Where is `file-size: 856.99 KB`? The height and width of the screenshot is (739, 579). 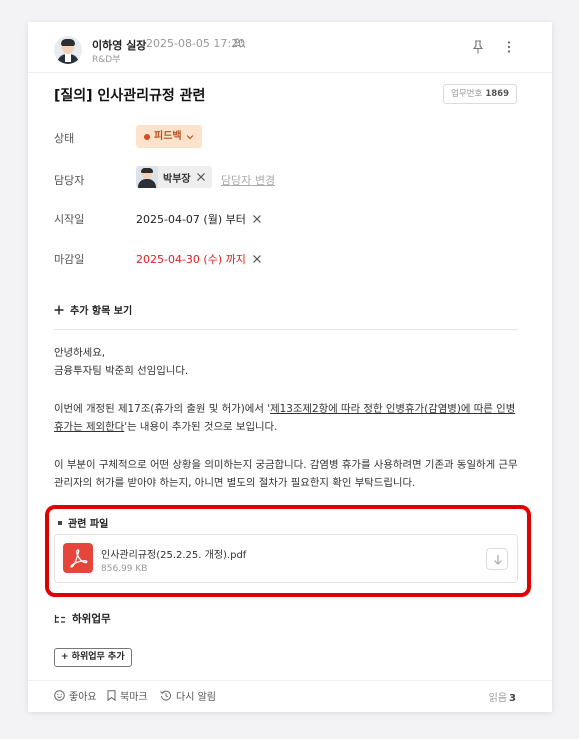
file-size: 856.99 KB is located at coordinates (124, 569).